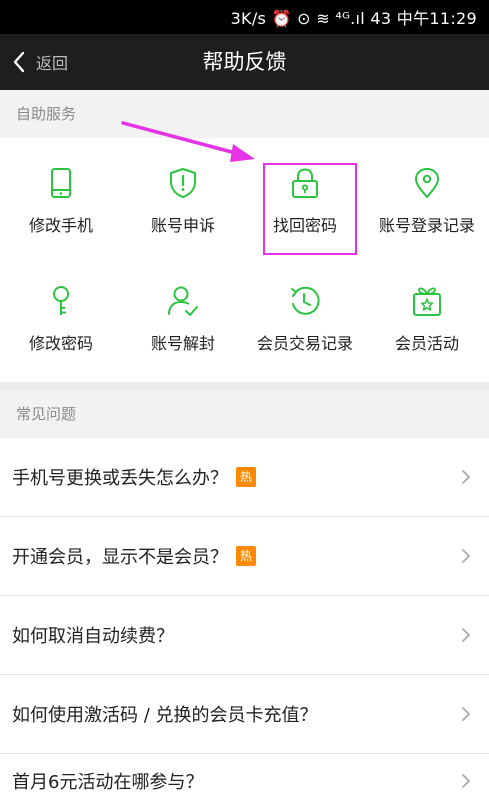  What do you see at coordinates (61, 183) in the screenshot?
I see `phone-icon` at bounding box center [61, 183].